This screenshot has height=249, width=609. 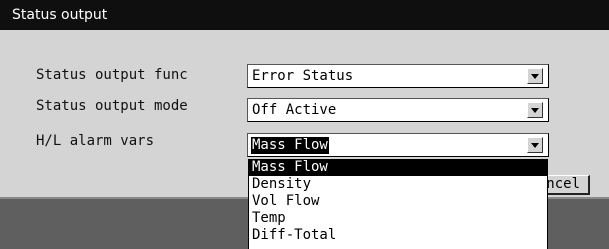 I want to click on dropdown-option-temp: Temp, so click(x=398, y=218).